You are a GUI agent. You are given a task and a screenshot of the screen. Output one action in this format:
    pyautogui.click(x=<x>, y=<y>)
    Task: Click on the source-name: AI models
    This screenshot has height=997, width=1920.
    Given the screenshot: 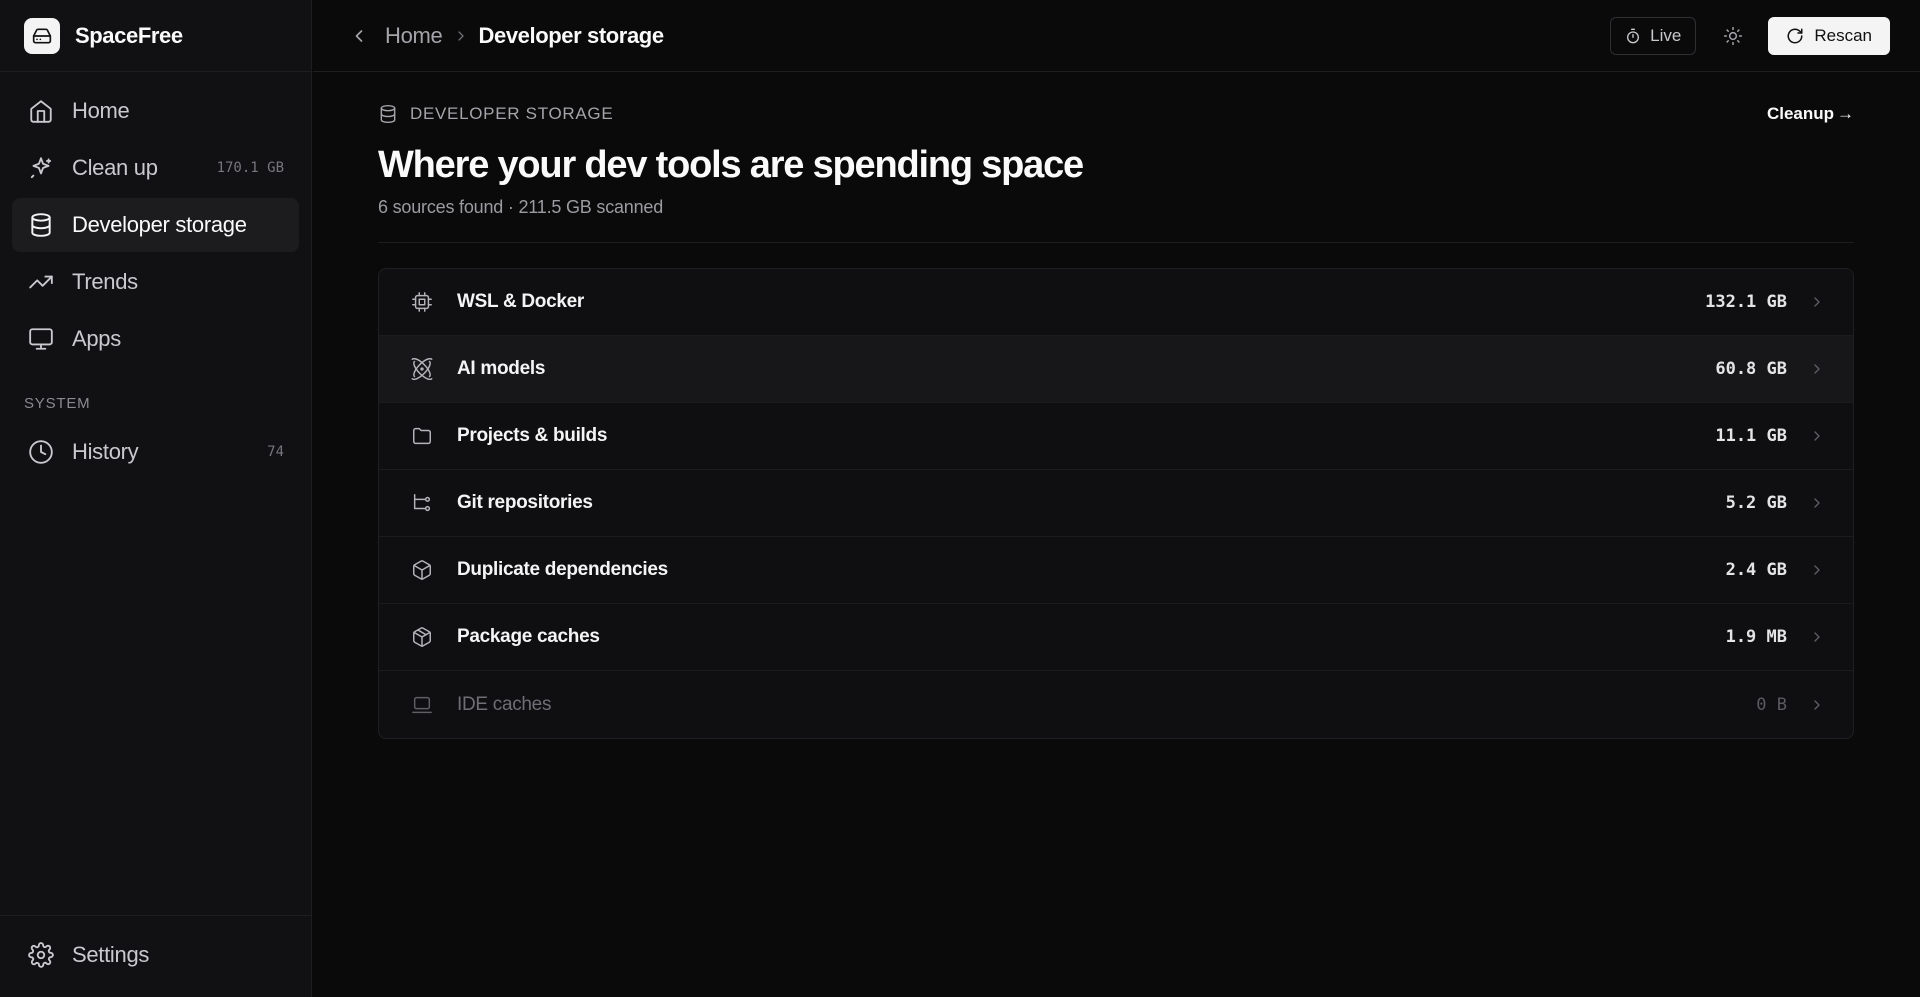 What is the action you would take?
    pyautogui.click(x=501, y=368)
    